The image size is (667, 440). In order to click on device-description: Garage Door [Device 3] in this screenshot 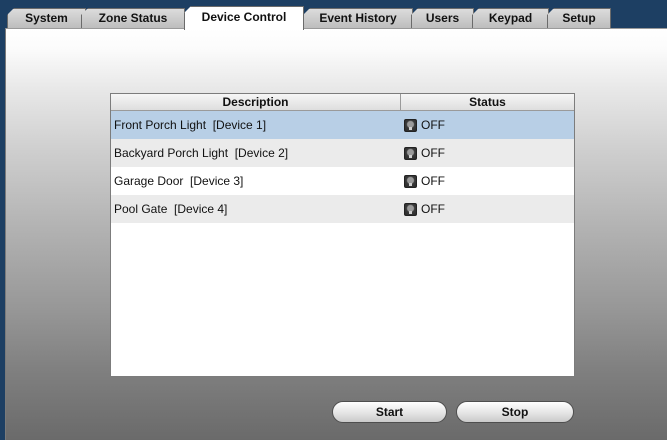, I will do `click(179, 181)`.